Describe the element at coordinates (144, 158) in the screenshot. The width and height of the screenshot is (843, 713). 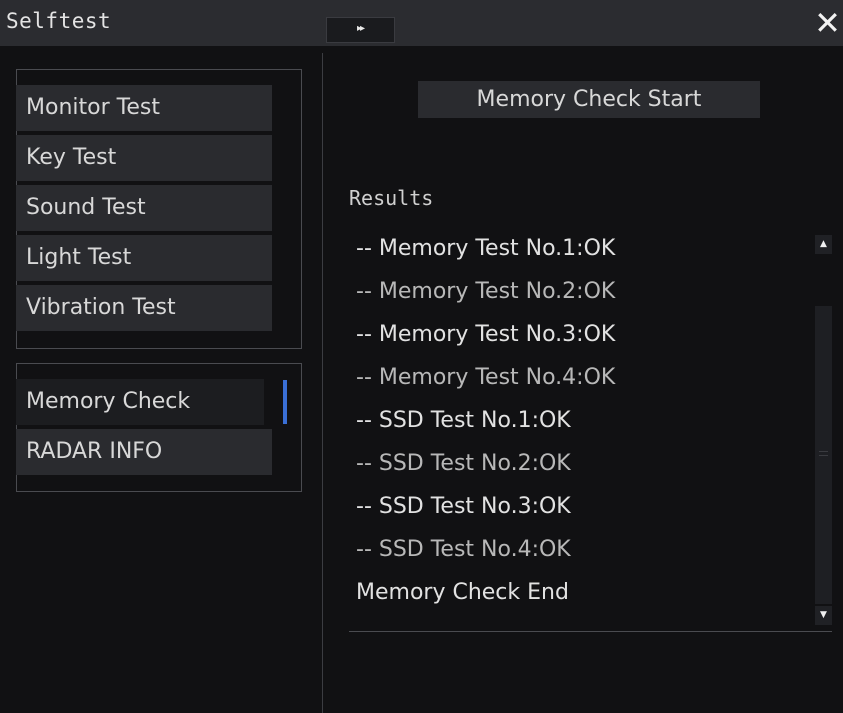
I see `key-test-button: Key Test` at that location.